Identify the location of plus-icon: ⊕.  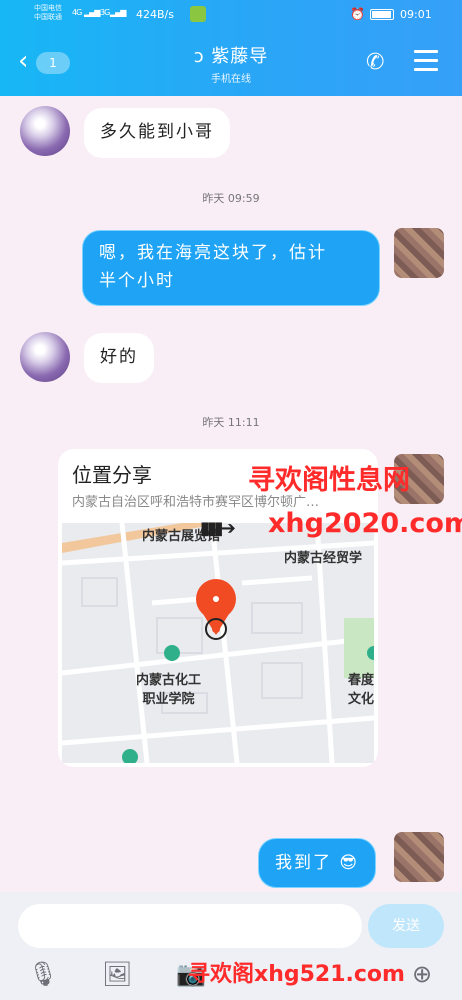
(422, 974).